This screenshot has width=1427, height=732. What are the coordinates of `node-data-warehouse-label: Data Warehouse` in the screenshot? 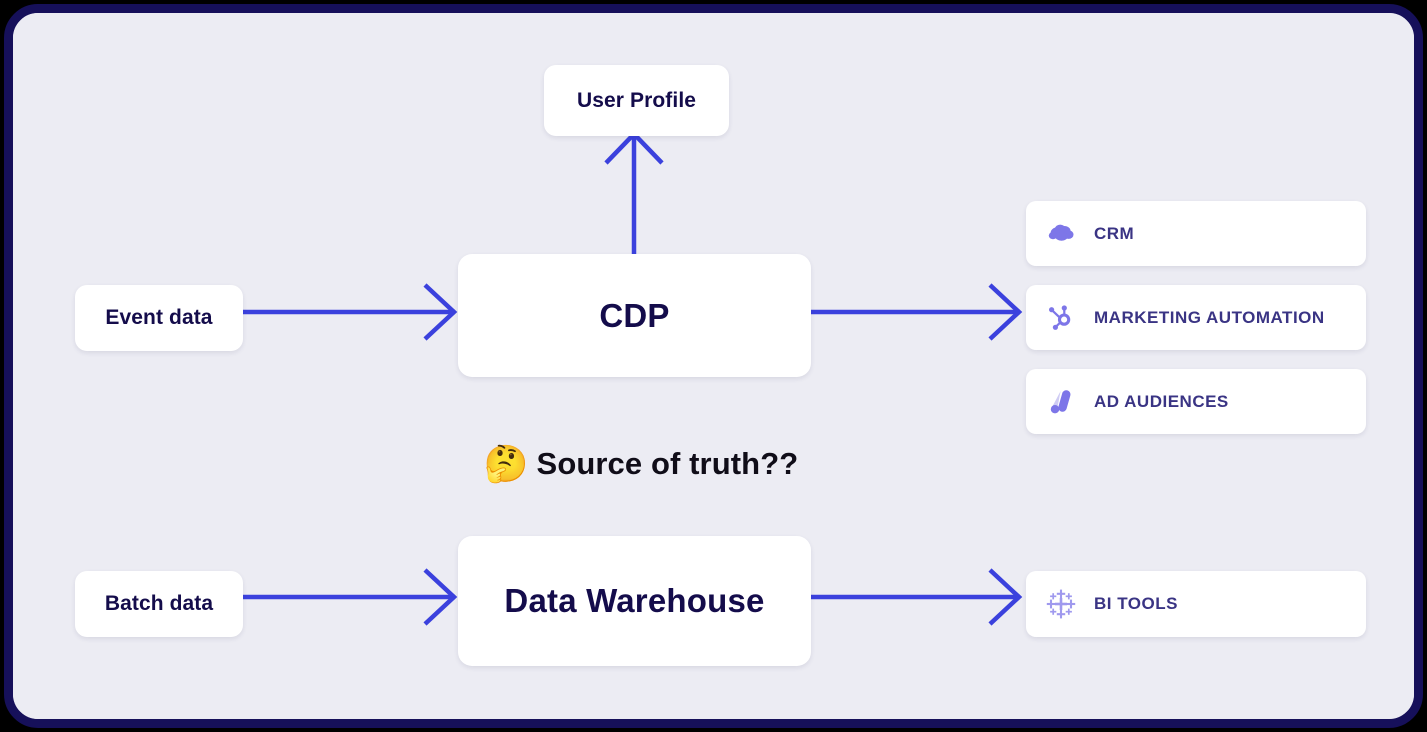 It's located at (634, 600).